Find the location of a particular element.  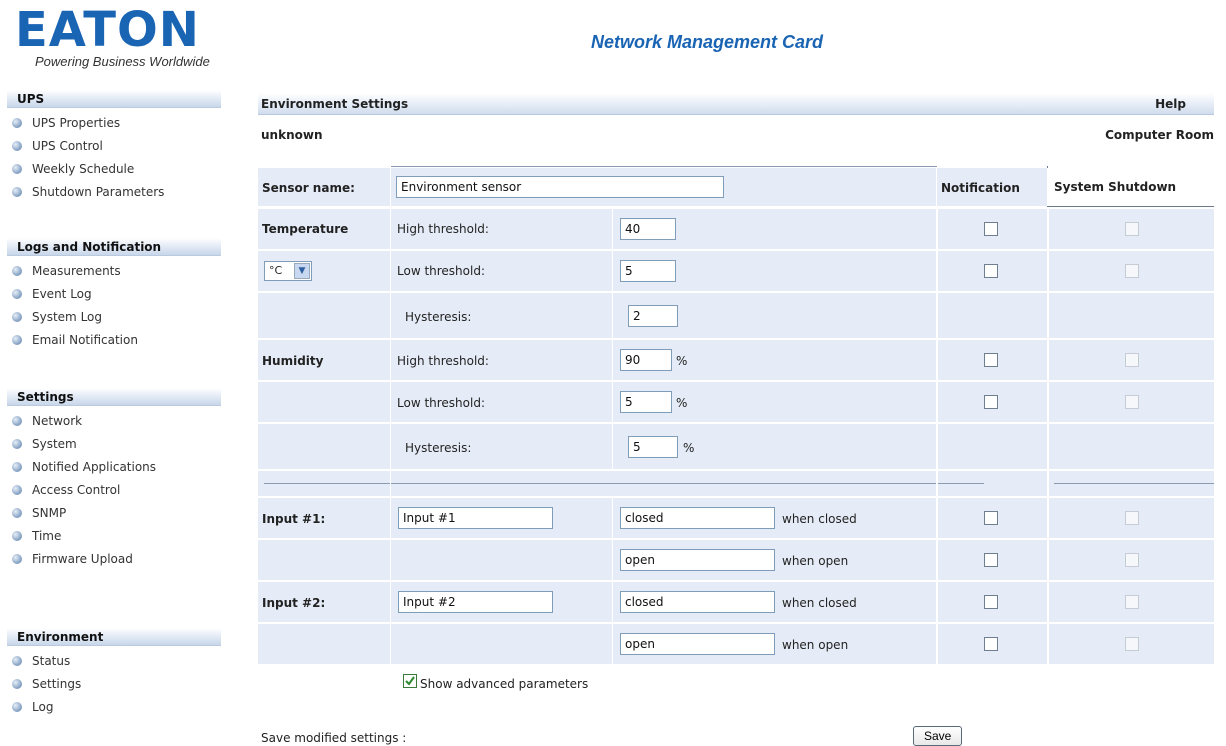

input1-open-notification-checkbox is located at coordinates (991, 560).